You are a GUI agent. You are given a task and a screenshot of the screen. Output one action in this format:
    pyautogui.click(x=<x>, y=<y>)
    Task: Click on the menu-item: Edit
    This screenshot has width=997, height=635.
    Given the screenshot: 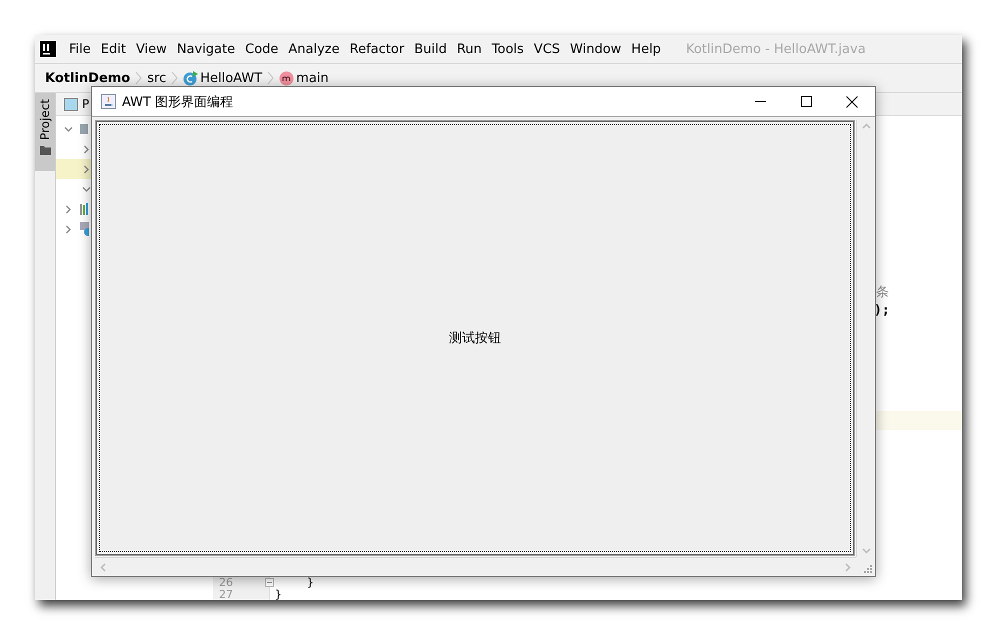 What is the action you would take?
    pyautogui.click(x=113, y=49)
    